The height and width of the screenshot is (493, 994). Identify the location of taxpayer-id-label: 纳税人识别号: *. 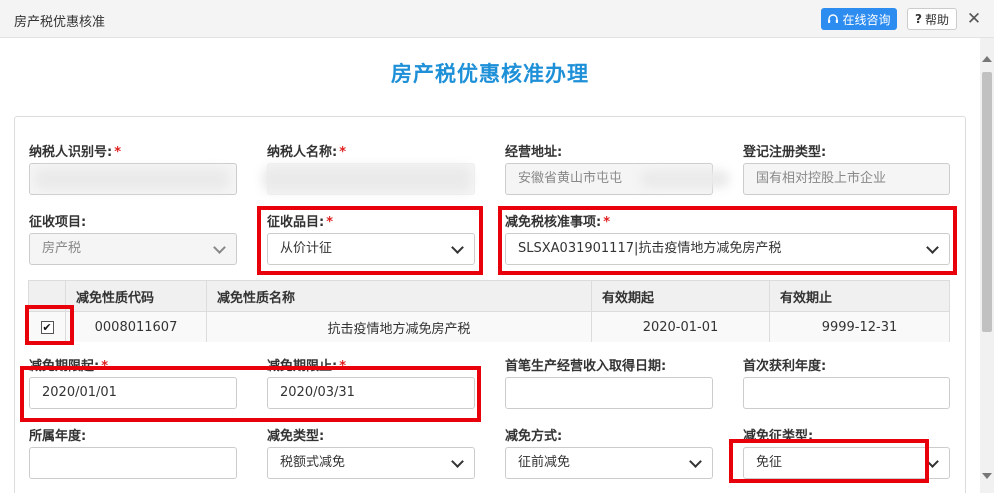
(75, 152).